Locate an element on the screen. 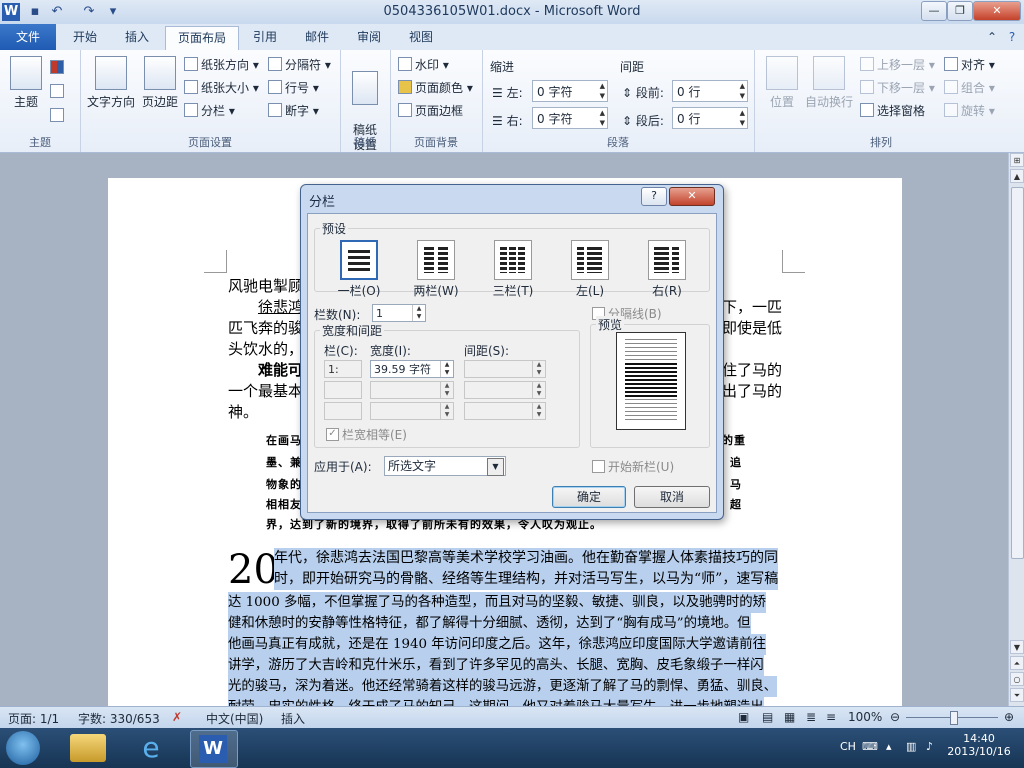  doc-line: 风驰电掣顾 is located at coordinates (265, 286).